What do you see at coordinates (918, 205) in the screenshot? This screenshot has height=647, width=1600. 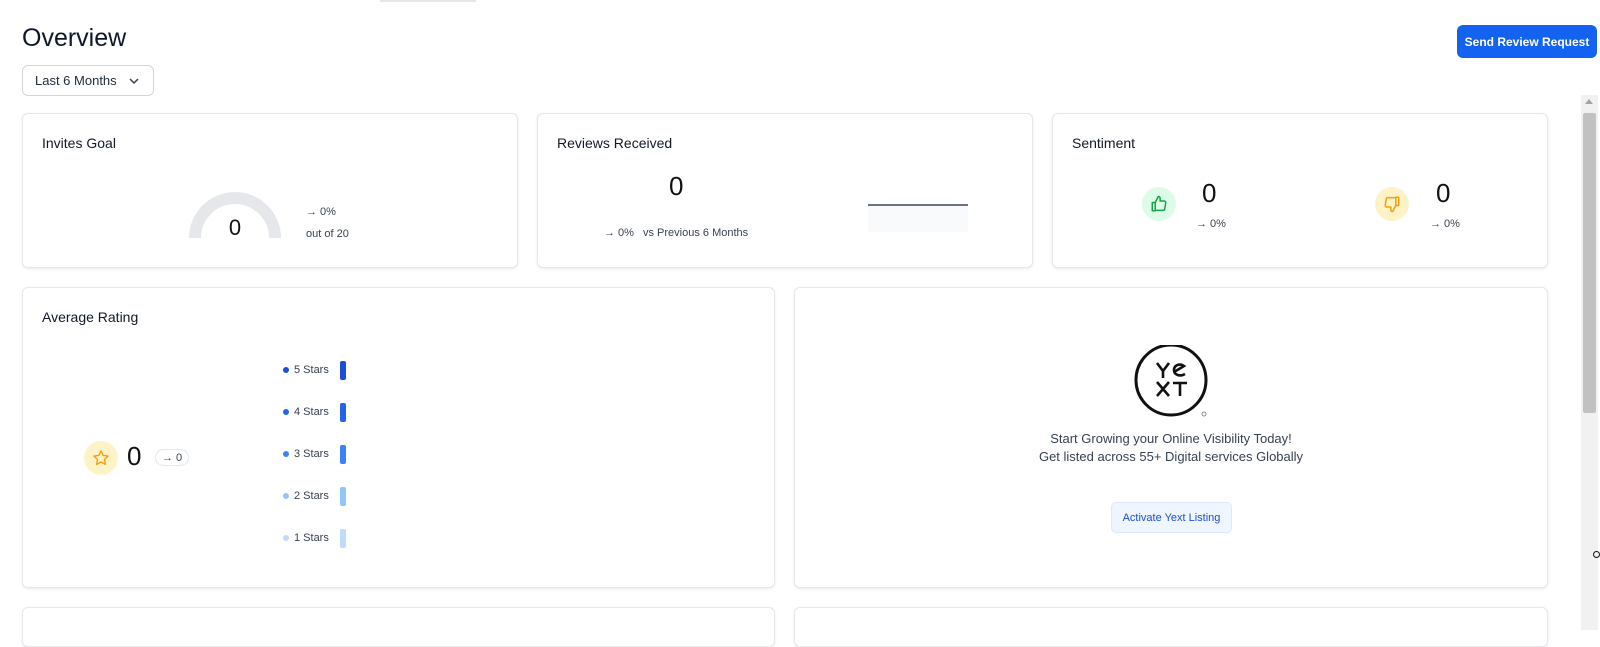 I see `reviews-sparkline` at bounding box center [918, 205].